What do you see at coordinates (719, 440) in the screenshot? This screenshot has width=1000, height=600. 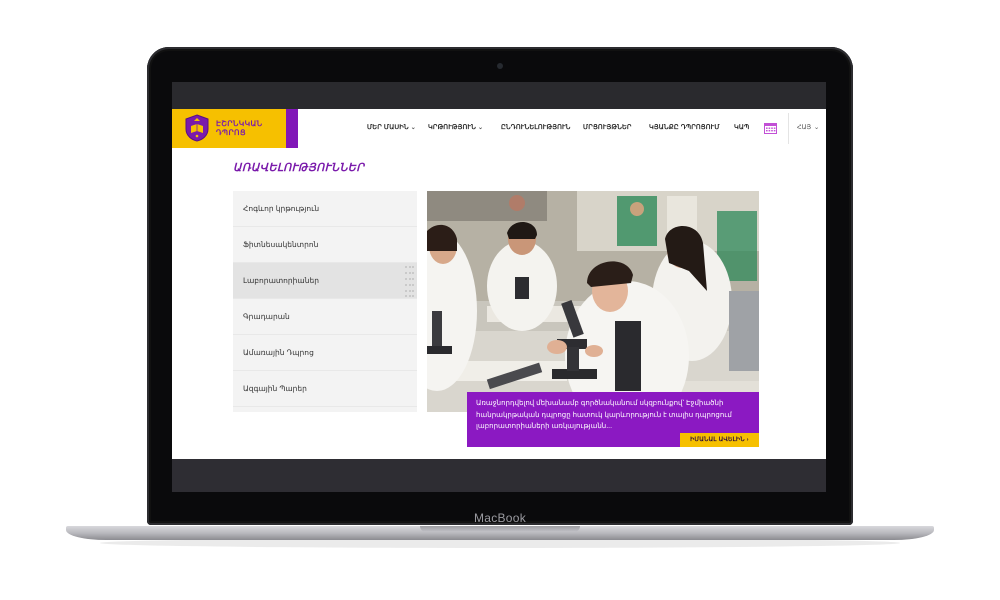 I see `read-more-button: ԻՄԱՆԱԼ ԱՎԵԼԻՆ ›` at bounding box center [719, 440].